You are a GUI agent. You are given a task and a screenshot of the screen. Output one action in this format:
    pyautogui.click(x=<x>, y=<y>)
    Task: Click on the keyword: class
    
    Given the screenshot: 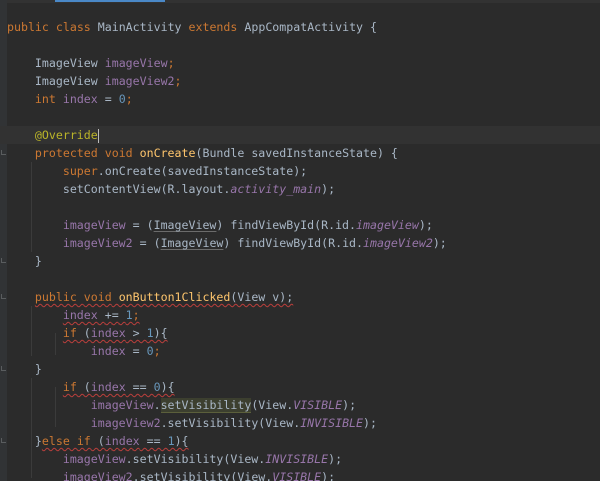 What is the action you would take?
    pyautogui.click(x=73, y=27)
    